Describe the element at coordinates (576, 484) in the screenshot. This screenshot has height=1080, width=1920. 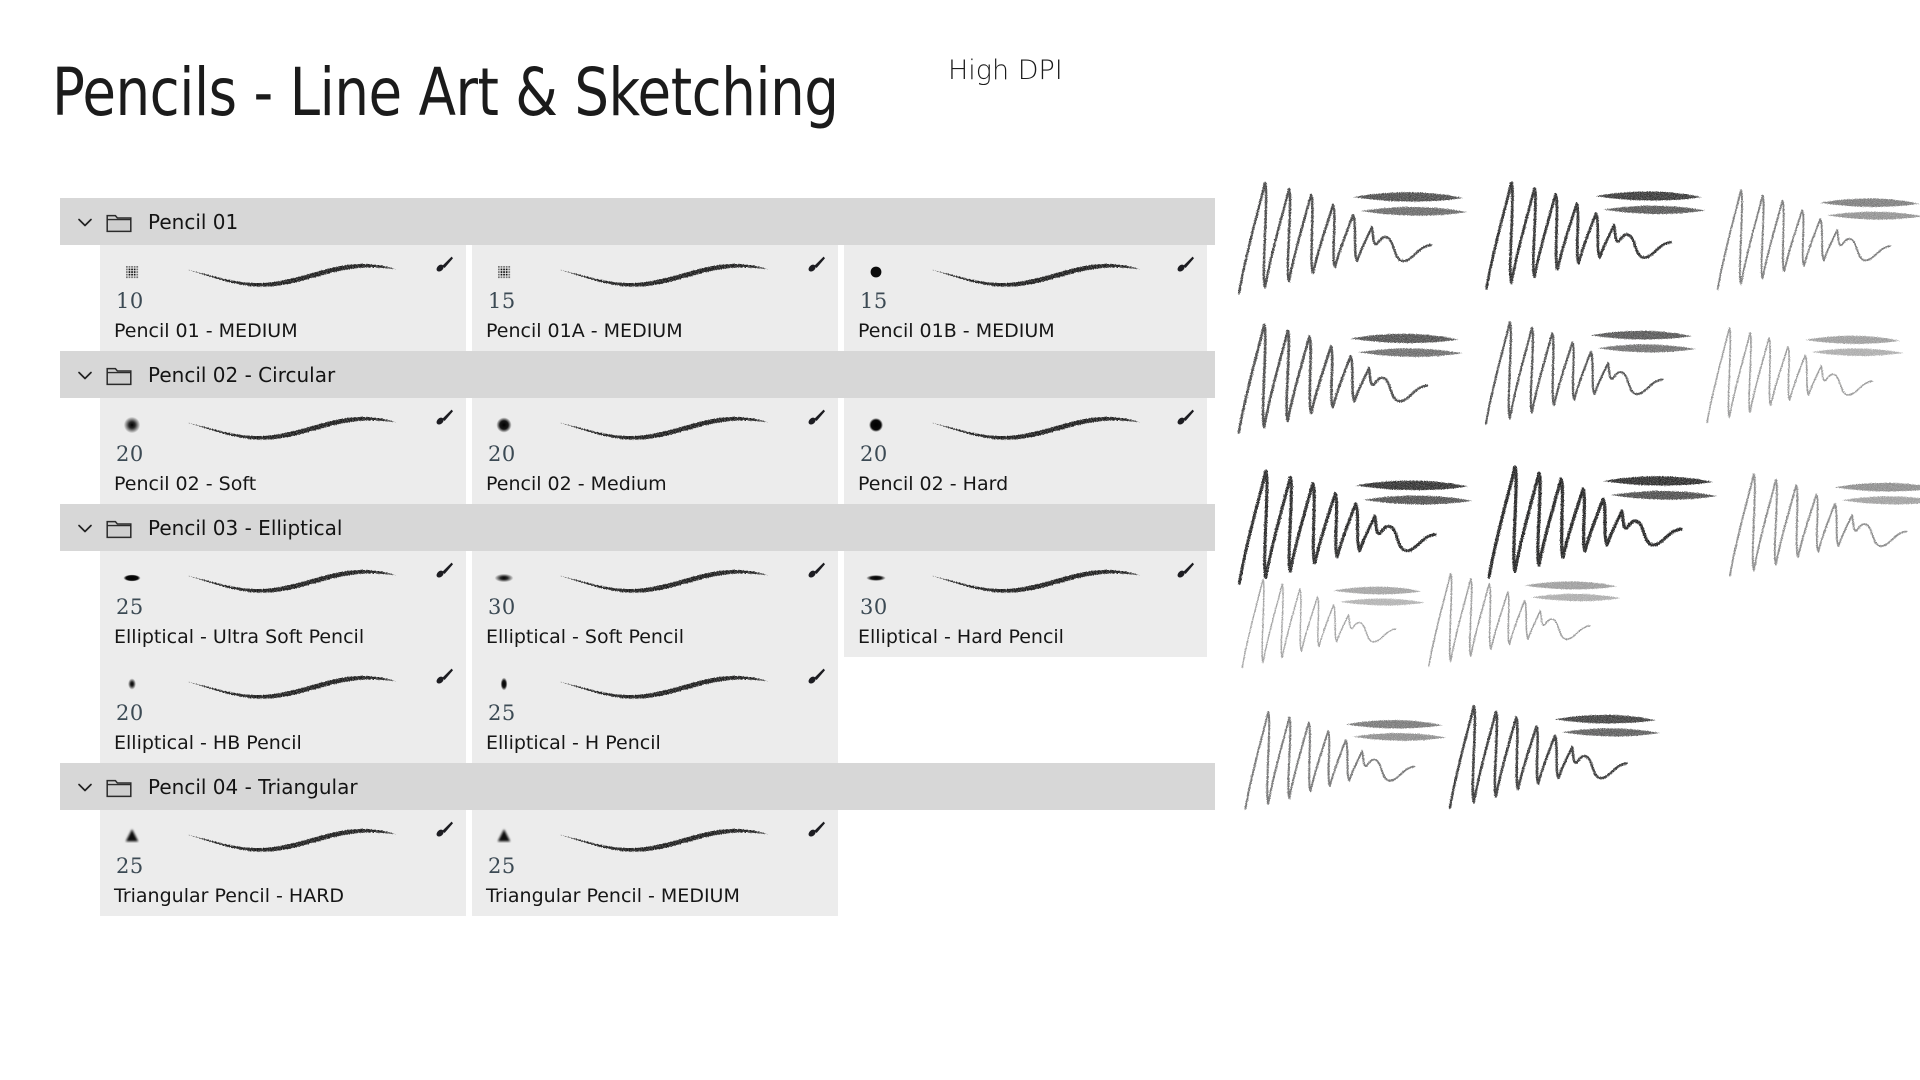
I see `brush-label: Pencil 02 - Medium` at that location.